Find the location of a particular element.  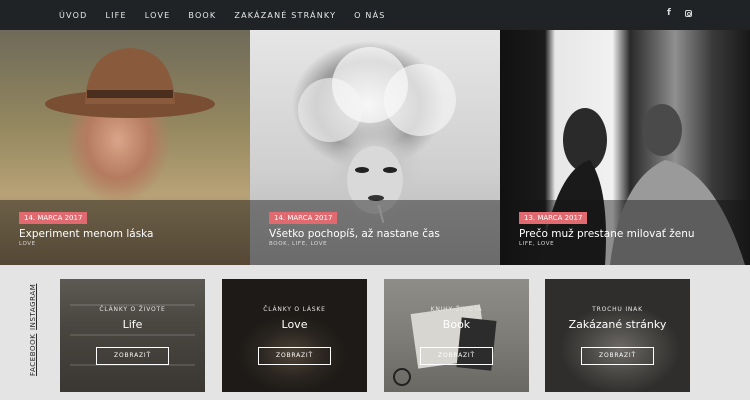

nav-item-love: LOVE is located at coordinates (158, 15).